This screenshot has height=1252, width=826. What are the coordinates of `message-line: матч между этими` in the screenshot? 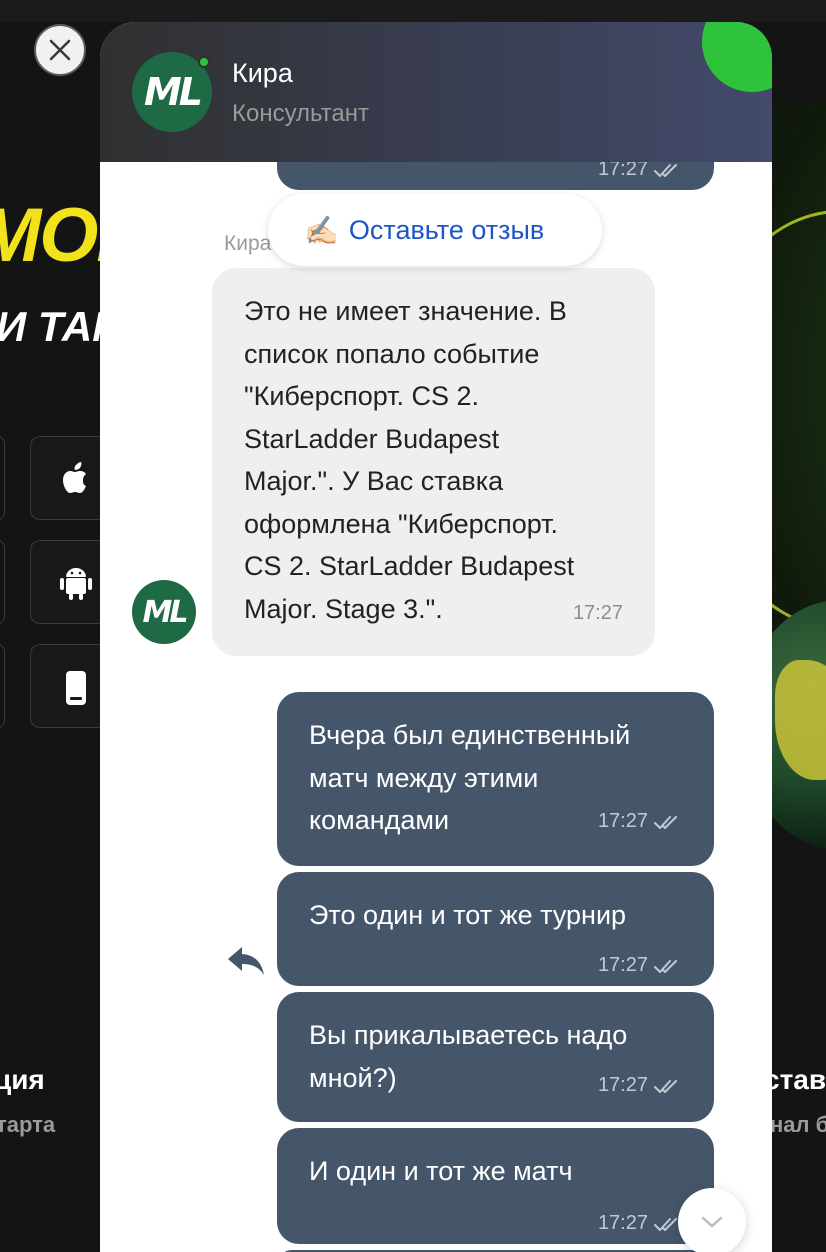 It's located at (424, 777).